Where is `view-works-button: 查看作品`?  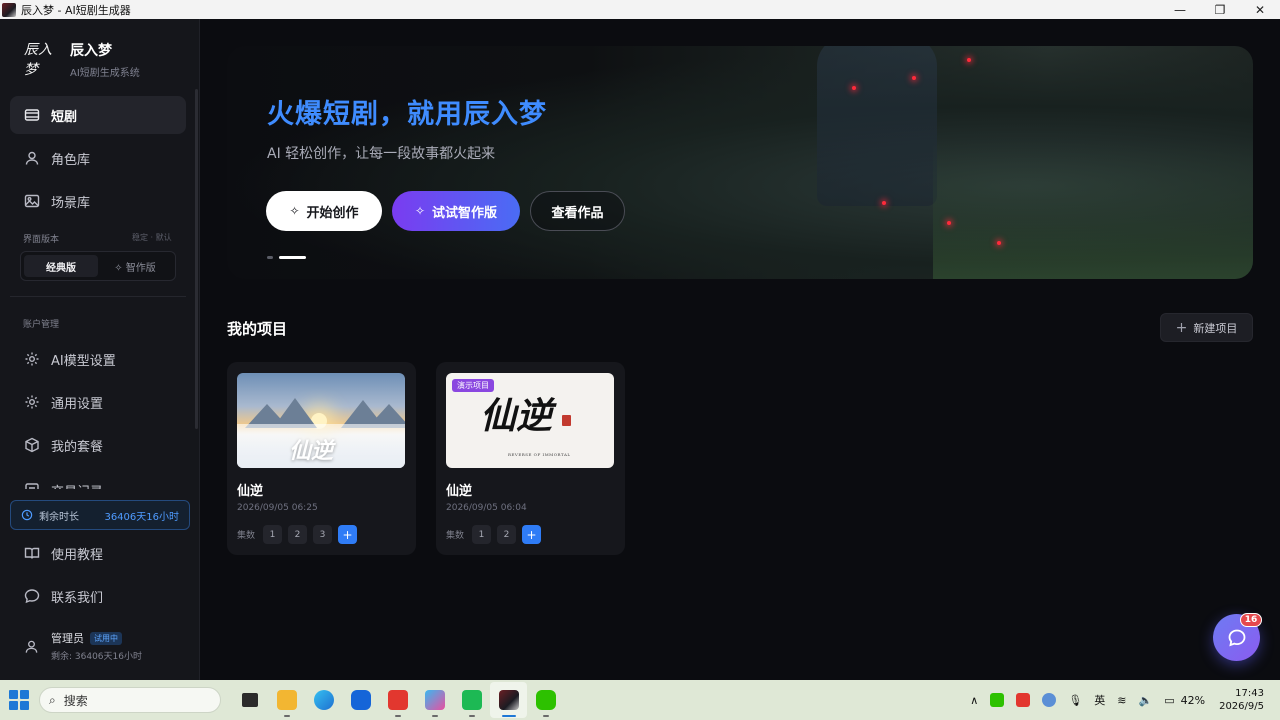 view-works-button: 查看作品 is located at coordinates (577, 211).